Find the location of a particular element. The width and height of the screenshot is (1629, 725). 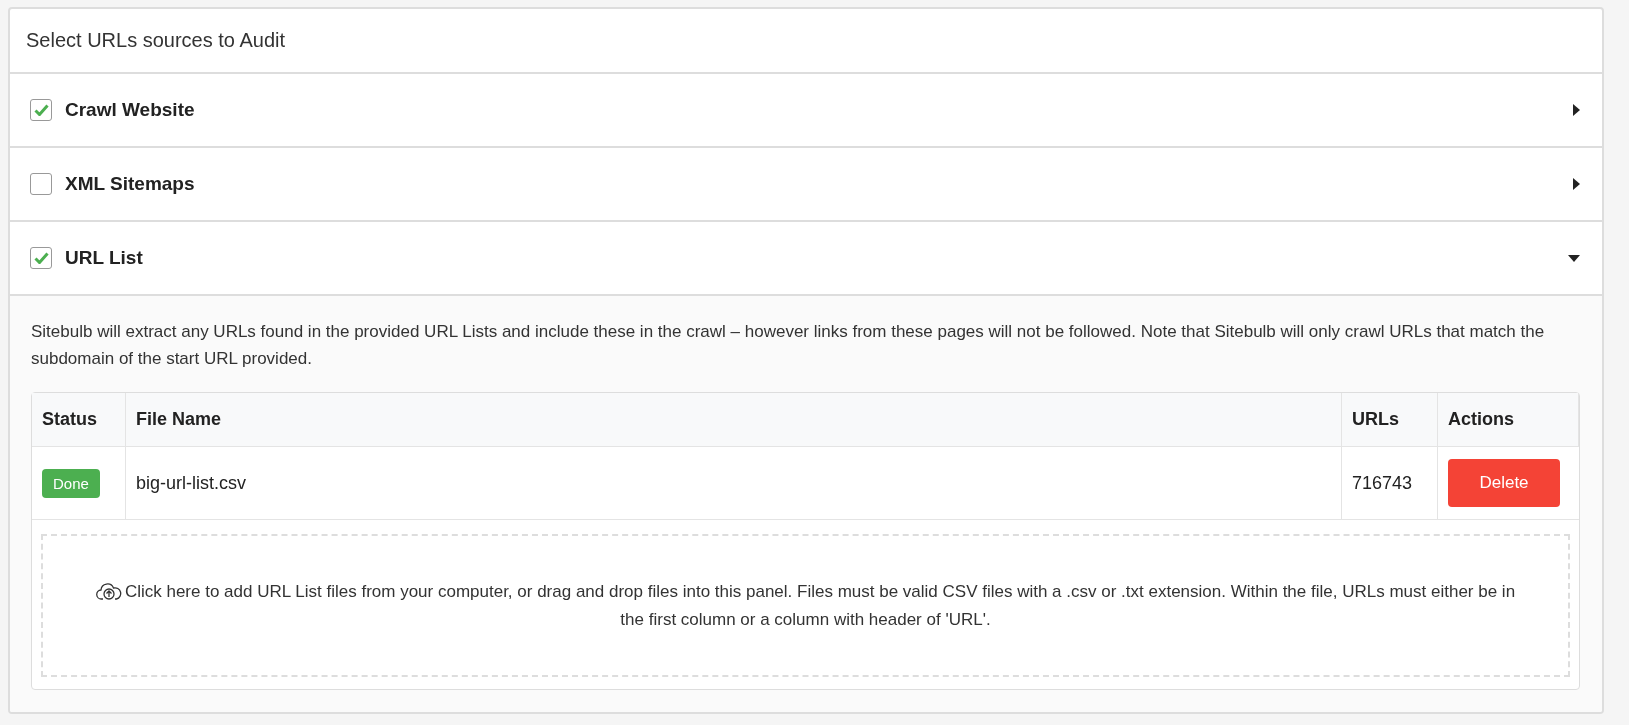

source-label: Crawl Website is located at coordinates (130, 110).